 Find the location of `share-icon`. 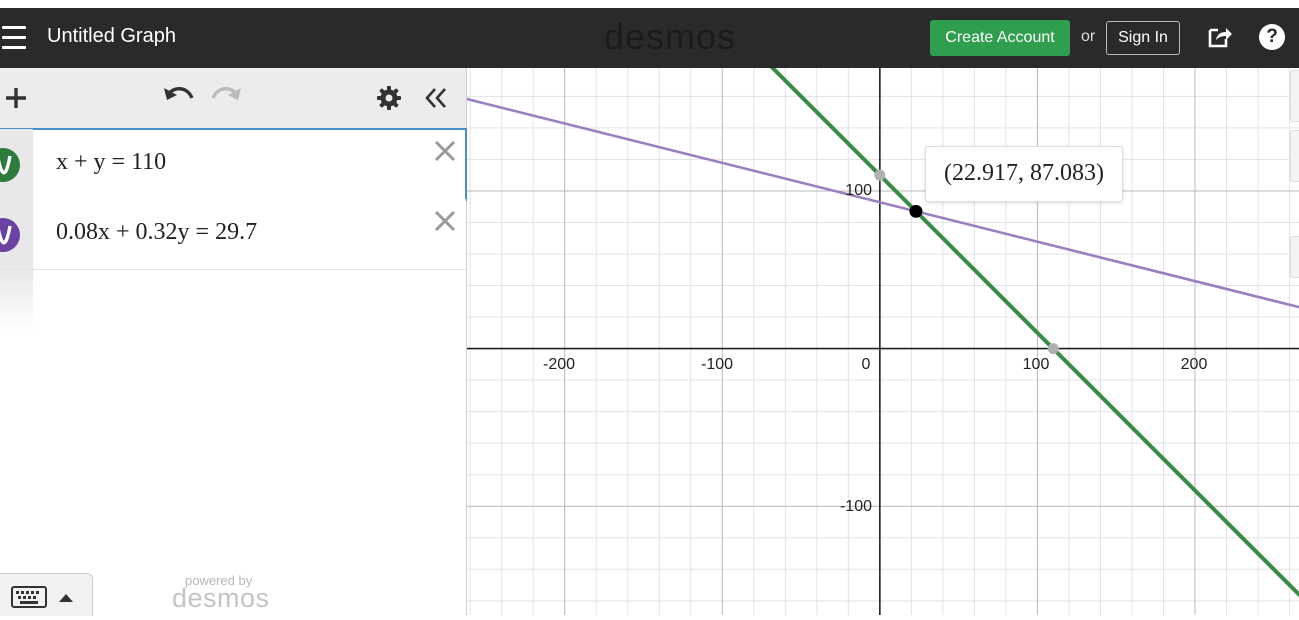

share-icon is located at coordinates (1219, 37).